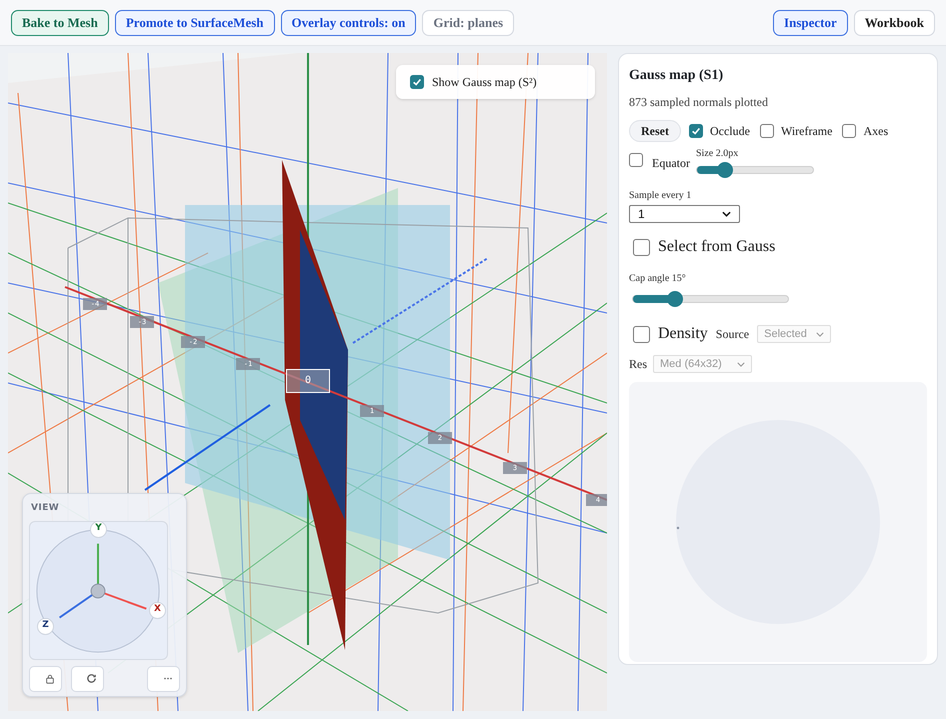 The width and height of the screenshot is (946, 719). Describe the element at coordinates (718, 154) in the screenshot. I see `slider-label: Size 2.0px` at that location.